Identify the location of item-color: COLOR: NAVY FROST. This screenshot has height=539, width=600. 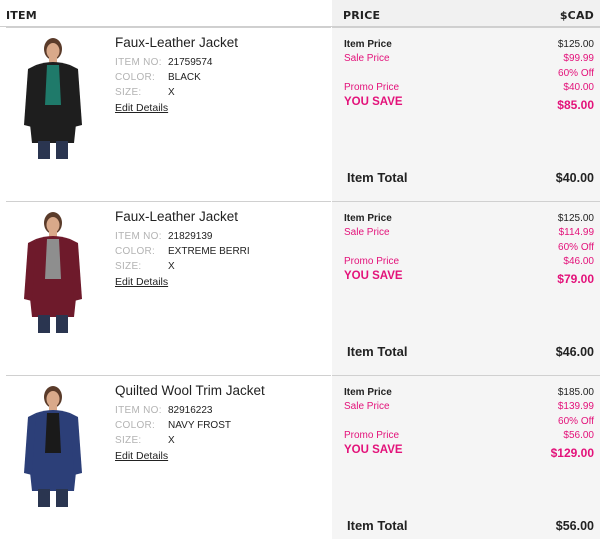
(173, 425).